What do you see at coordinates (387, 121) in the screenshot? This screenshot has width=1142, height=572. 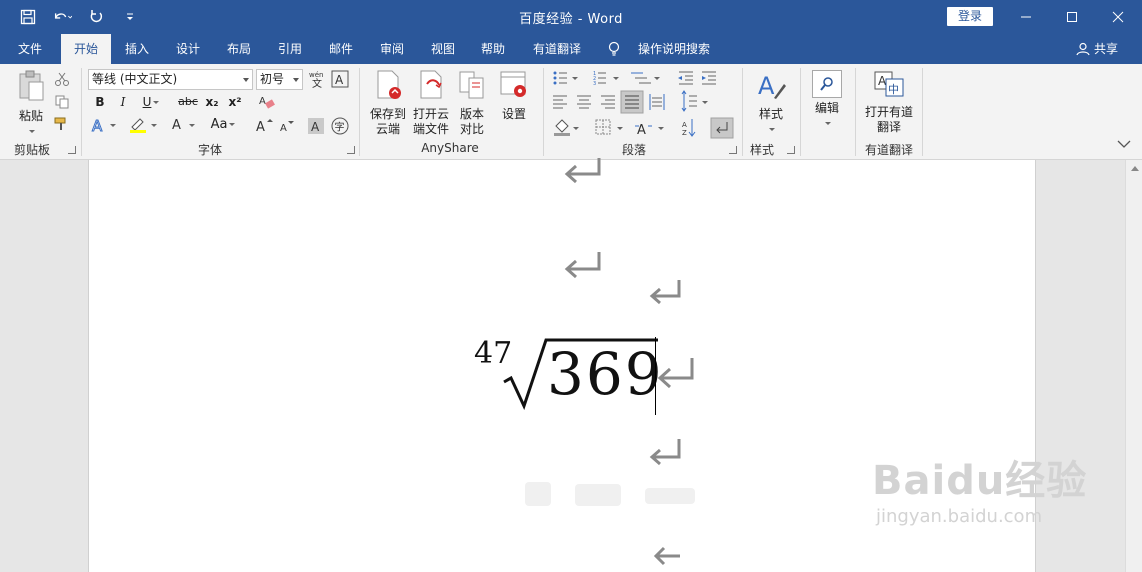 I see `save-to-cloud-label: 保存到云端` at bounding box center [387, 121].